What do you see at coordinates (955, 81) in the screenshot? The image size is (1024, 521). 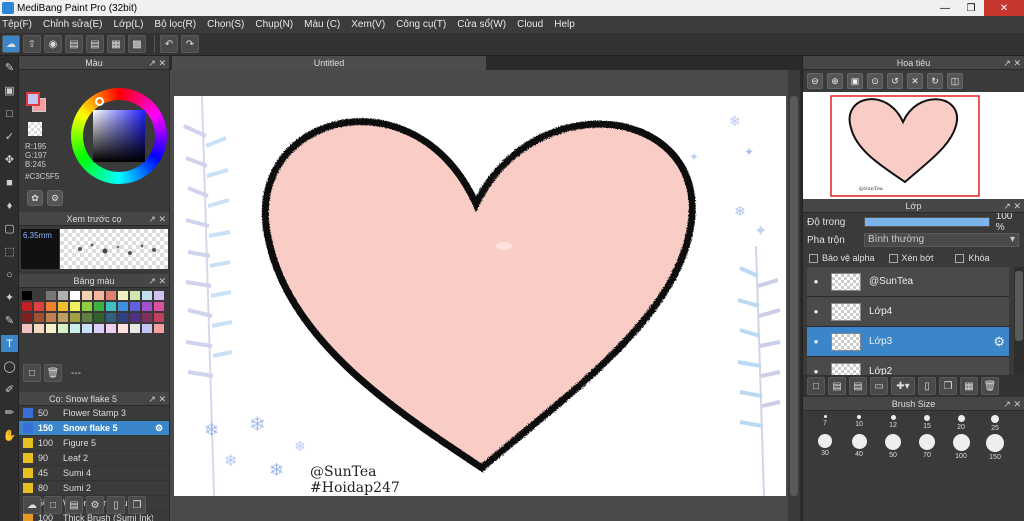 I see `flip-icon: ◫` at bounding box center [955, 81].